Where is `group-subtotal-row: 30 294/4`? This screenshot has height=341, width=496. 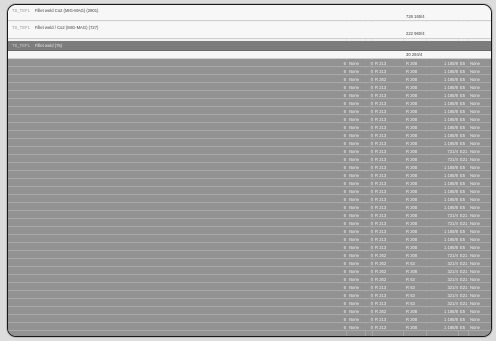 group-subtotal-row: 30 294/4 is located at coordinates (249, 55).